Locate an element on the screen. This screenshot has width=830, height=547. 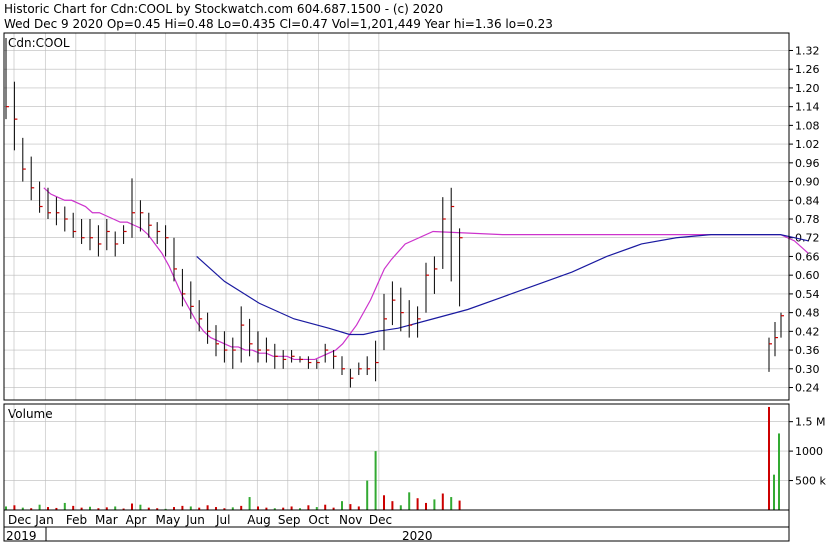
price-tick-label: 0.30 is located at coordinates (807, 369).